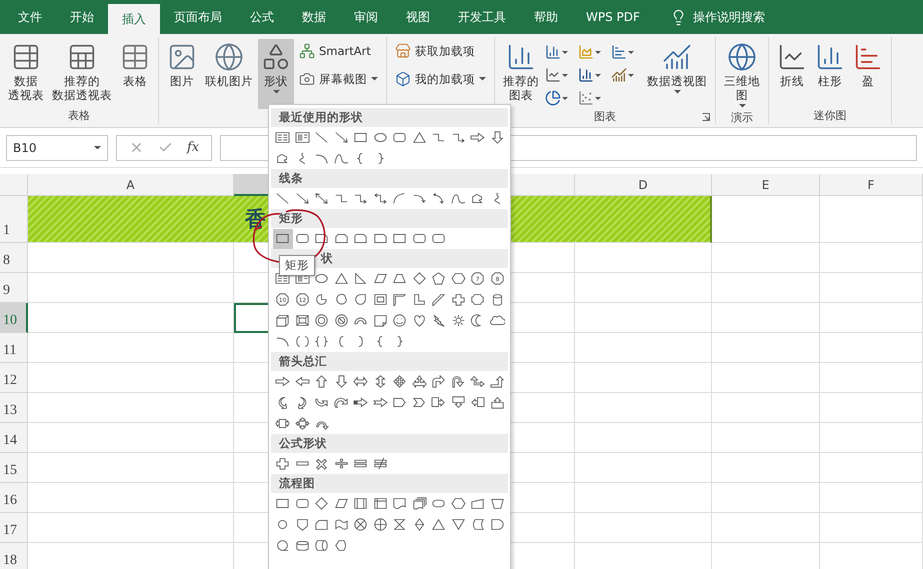  What do you see at coordinates (440, 79) in the screenshot?
I see `ribbon-button: 我的加载项` at bounding box center [440, 79].